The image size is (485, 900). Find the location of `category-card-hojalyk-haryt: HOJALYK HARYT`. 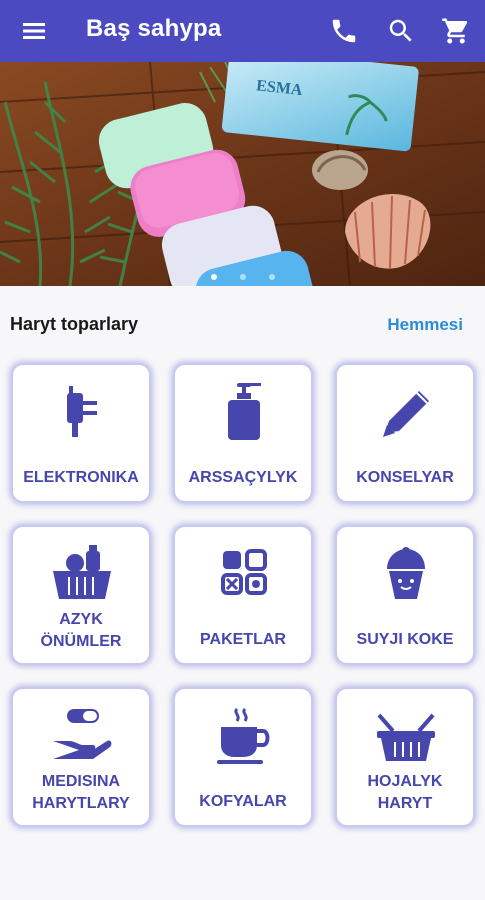

category-card-hojalyk-haryt: HOJALYK HARYT is located at coordinates (405, 757).